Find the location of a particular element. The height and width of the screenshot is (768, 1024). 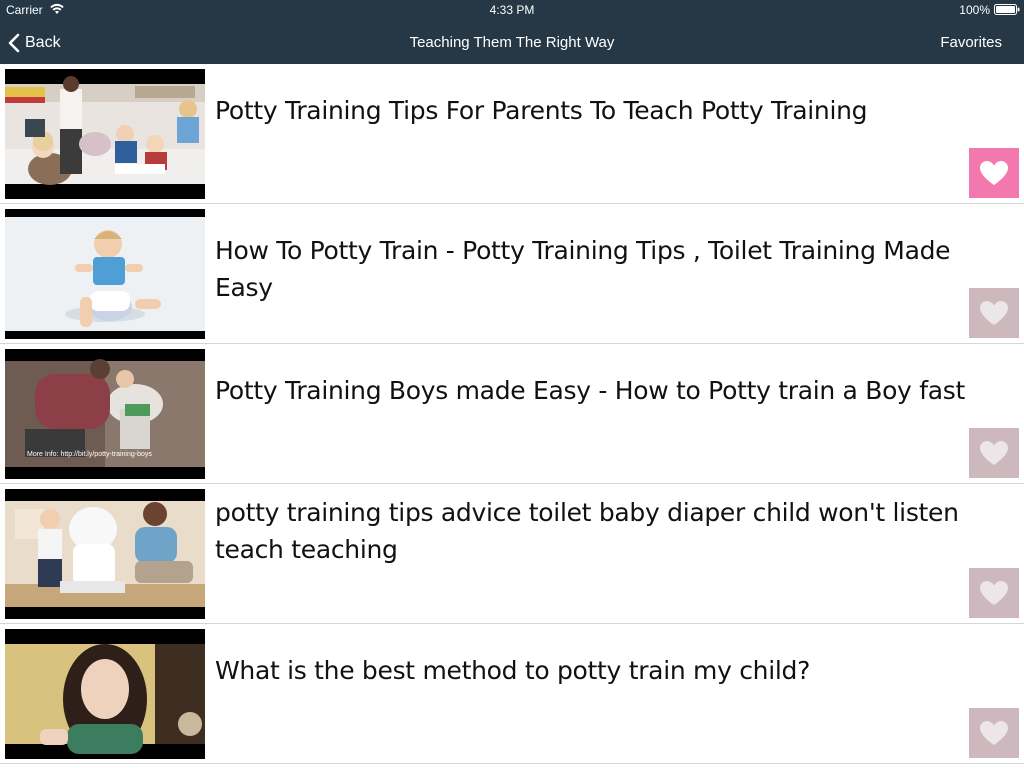

thumbnail-image-mother-child-toilet is located at coordinates (105, 554).